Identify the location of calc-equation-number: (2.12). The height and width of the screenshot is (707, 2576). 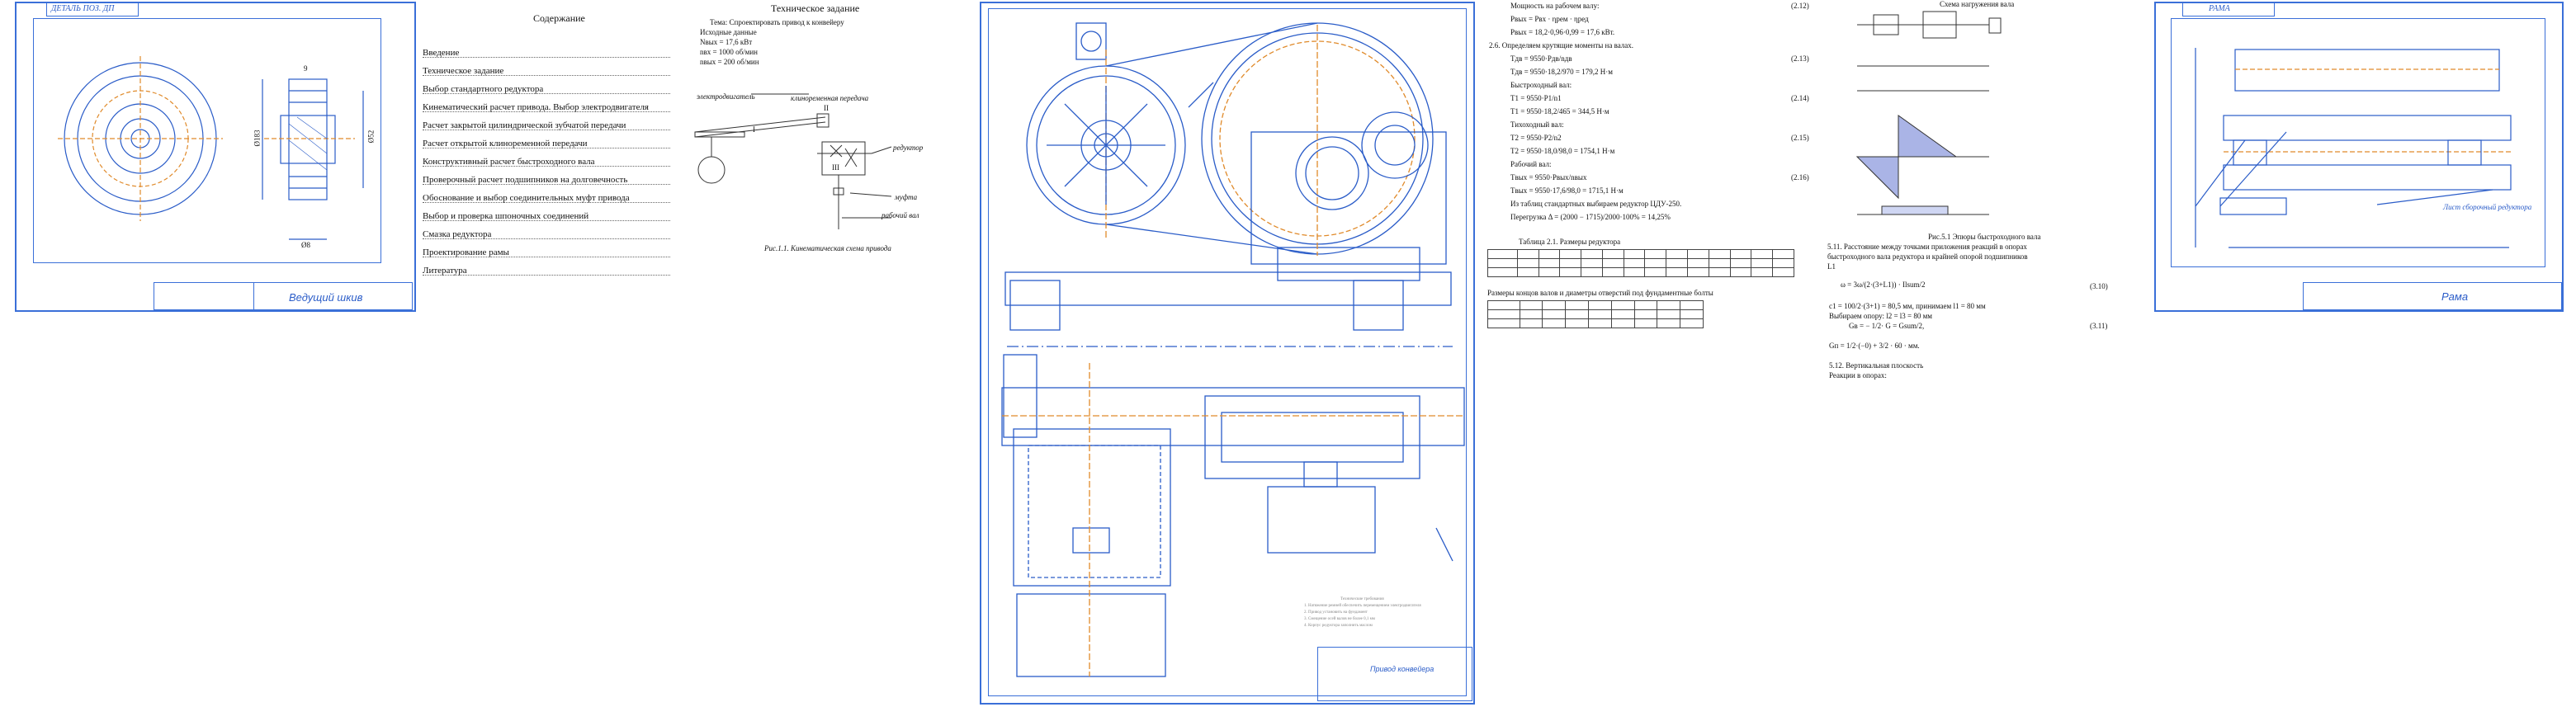
(1800, 6).